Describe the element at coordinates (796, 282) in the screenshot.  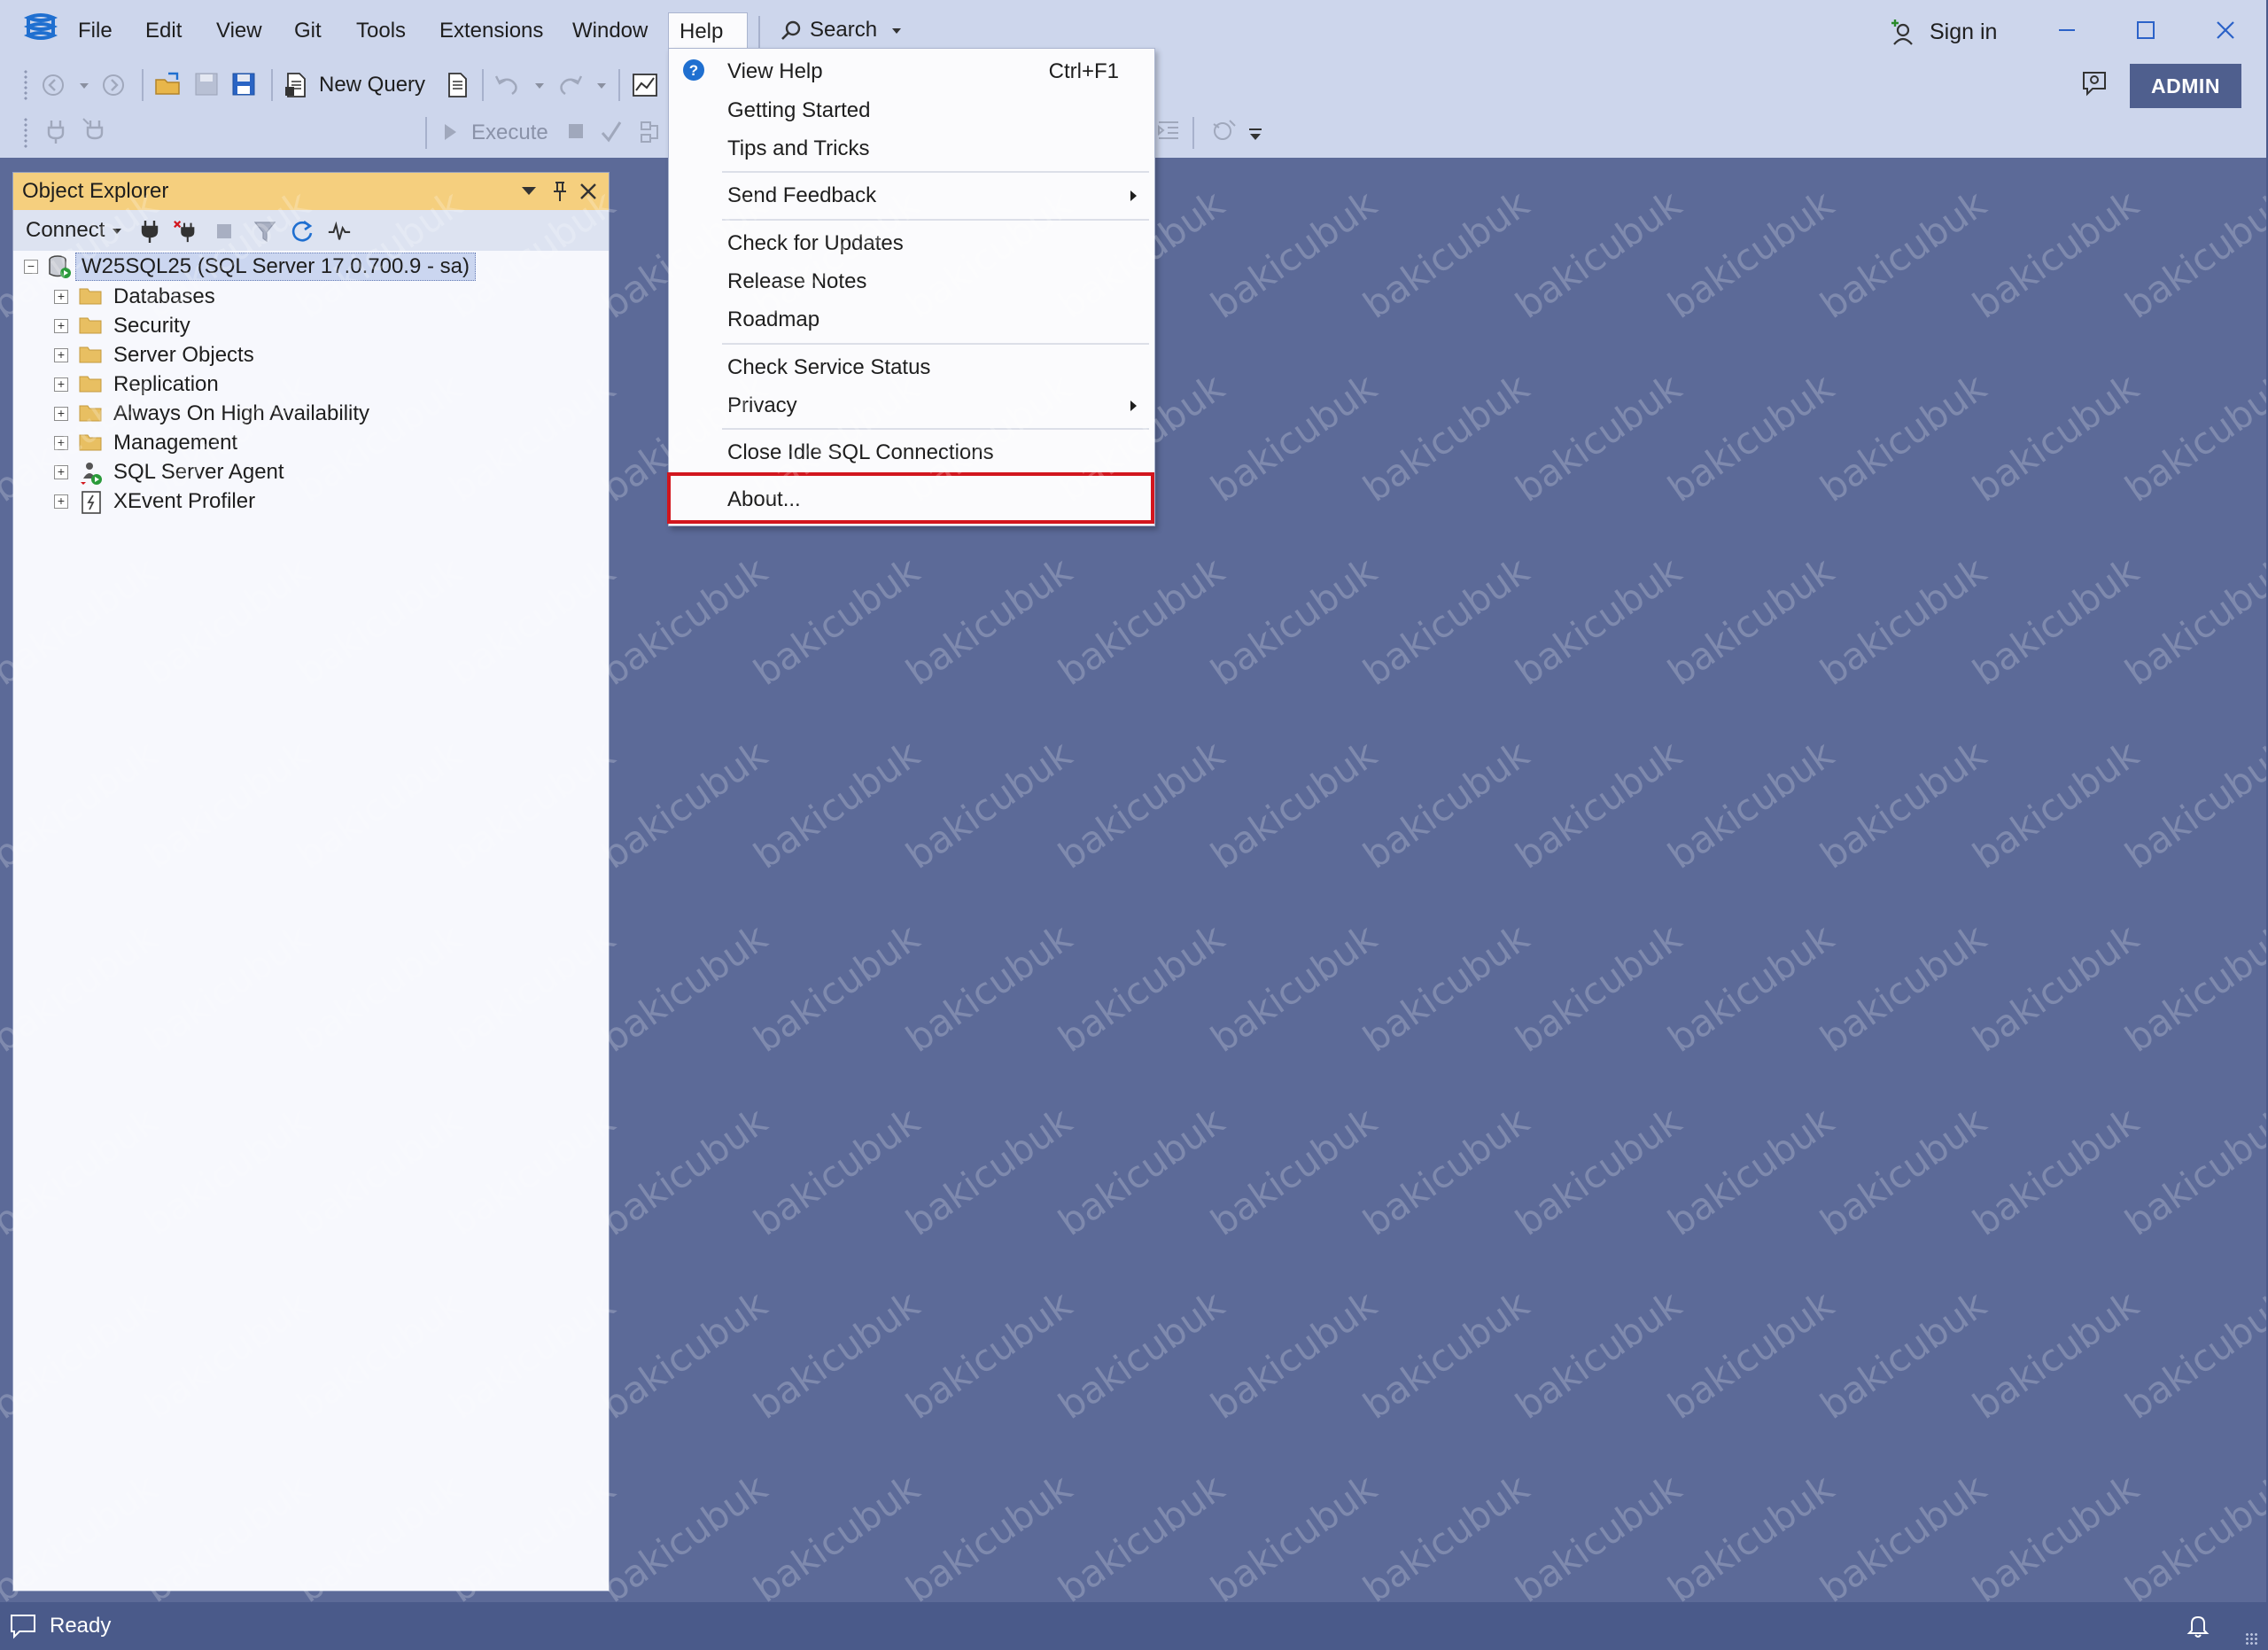
I see `menu-item-release-notes: Release Notes` at that location.